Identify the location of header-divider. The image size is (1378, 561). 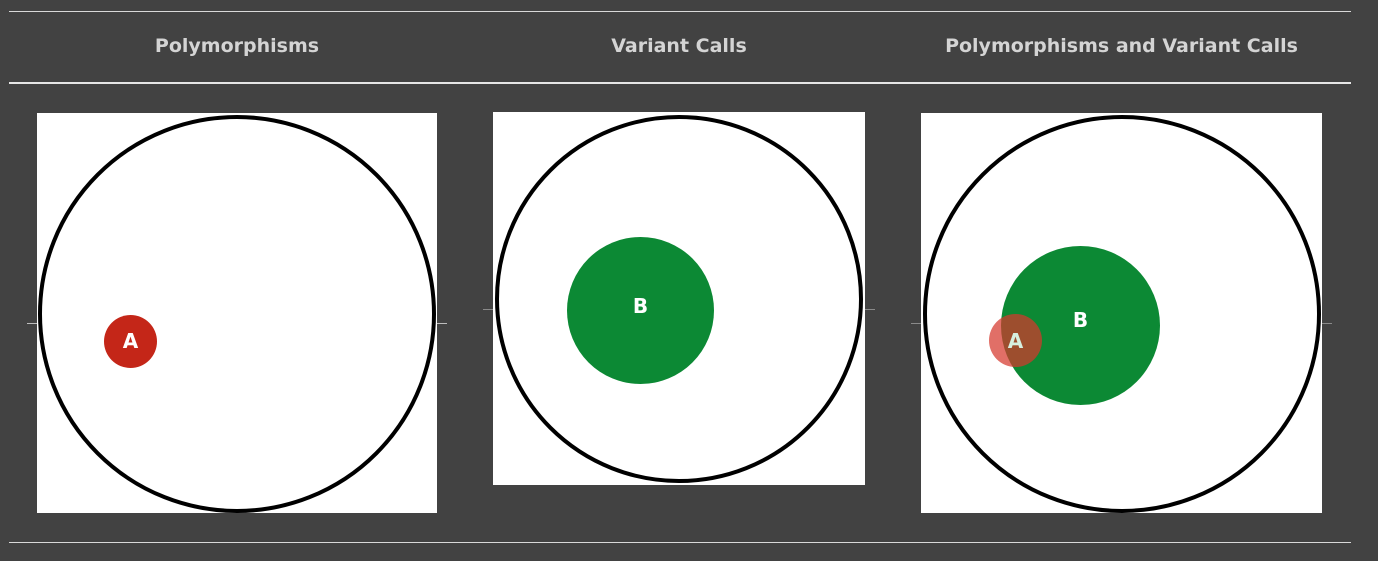
(680, 83).